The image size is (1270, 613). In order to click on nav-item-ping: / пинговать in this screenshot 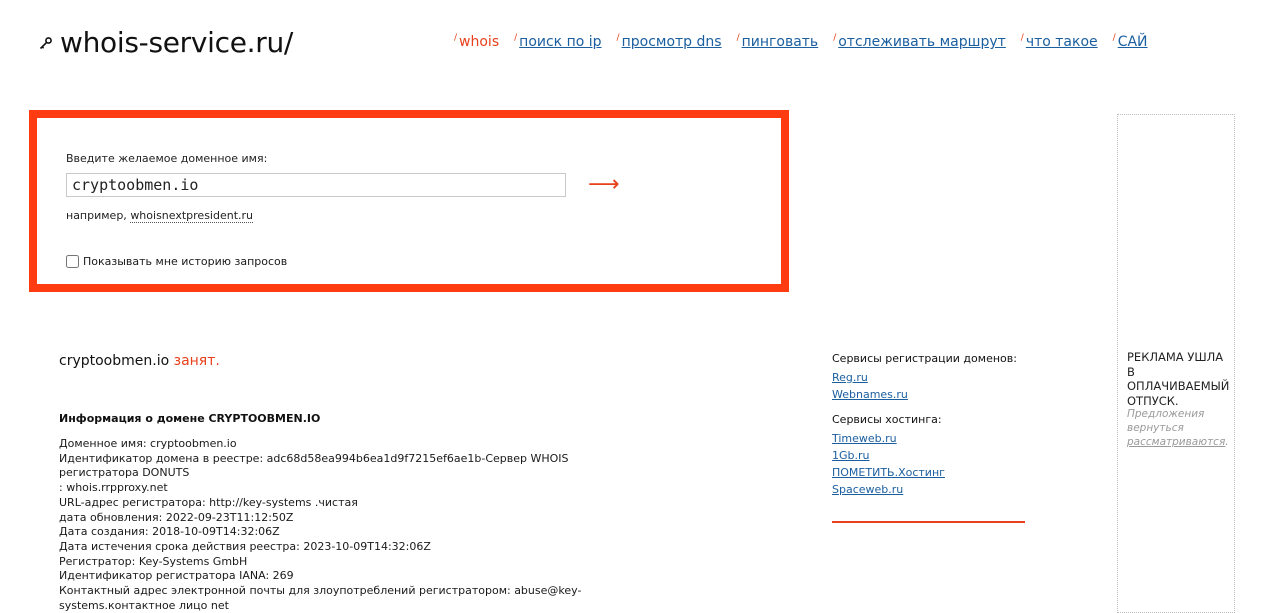, I will do `click(777, 41)`.